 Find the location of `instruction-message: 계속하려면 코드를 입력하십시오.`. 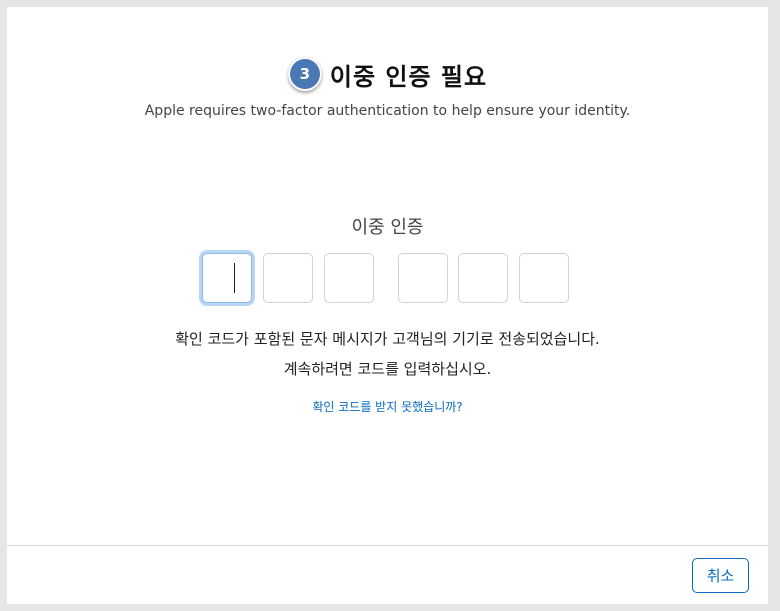

instruction-message: 계속하려면 코드를 입력하십시오. is located at coordinates (387, 369).